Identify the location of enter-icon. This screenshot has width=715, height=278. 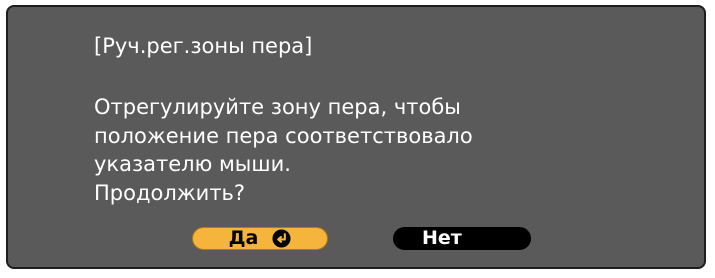
(281, 238).